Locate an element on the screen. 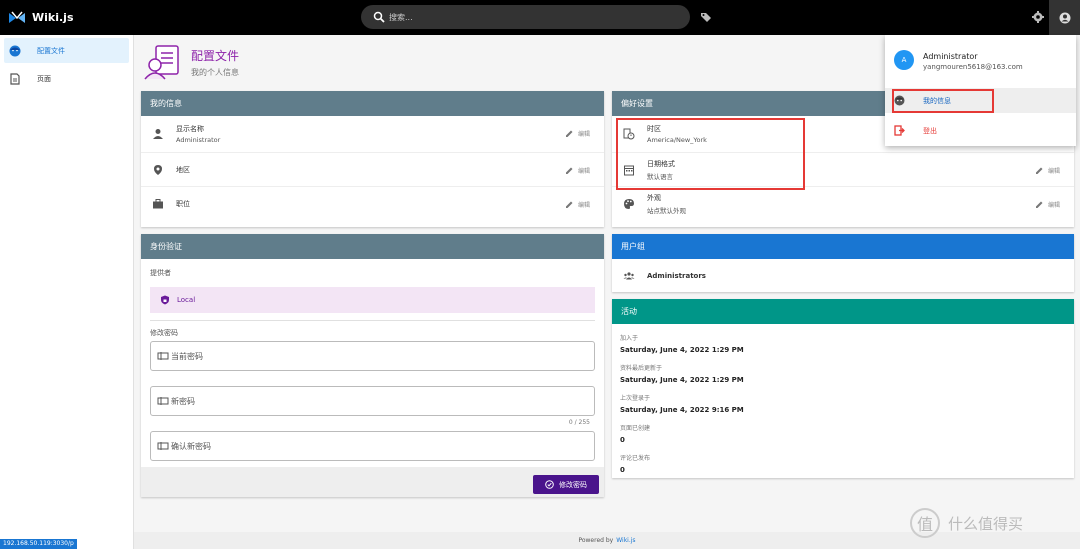 Image resolution: width=1080 pixels, height=549 pixels. sidebar-item-profile: 配置文件 is located at coordinates (66, 50).